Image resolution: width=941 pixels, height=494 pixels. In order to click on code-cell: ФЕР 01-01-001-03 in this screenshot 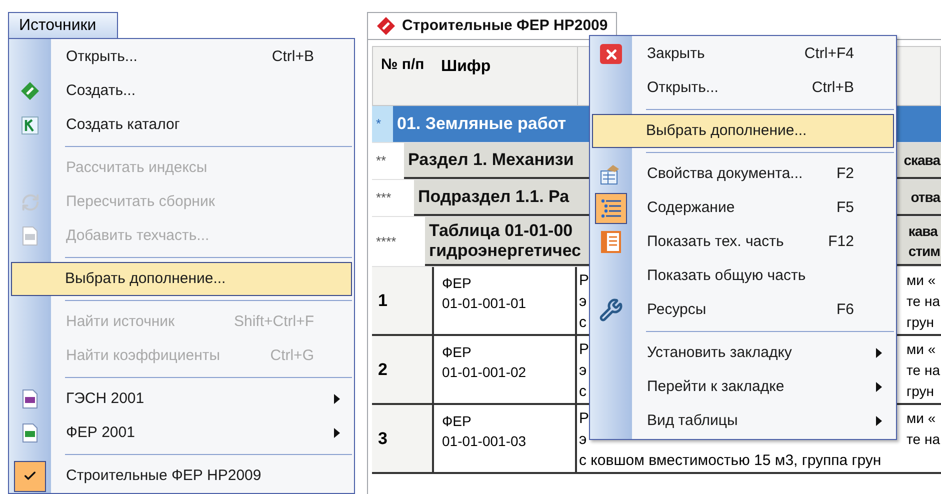, I will do `click(504, 438)`.